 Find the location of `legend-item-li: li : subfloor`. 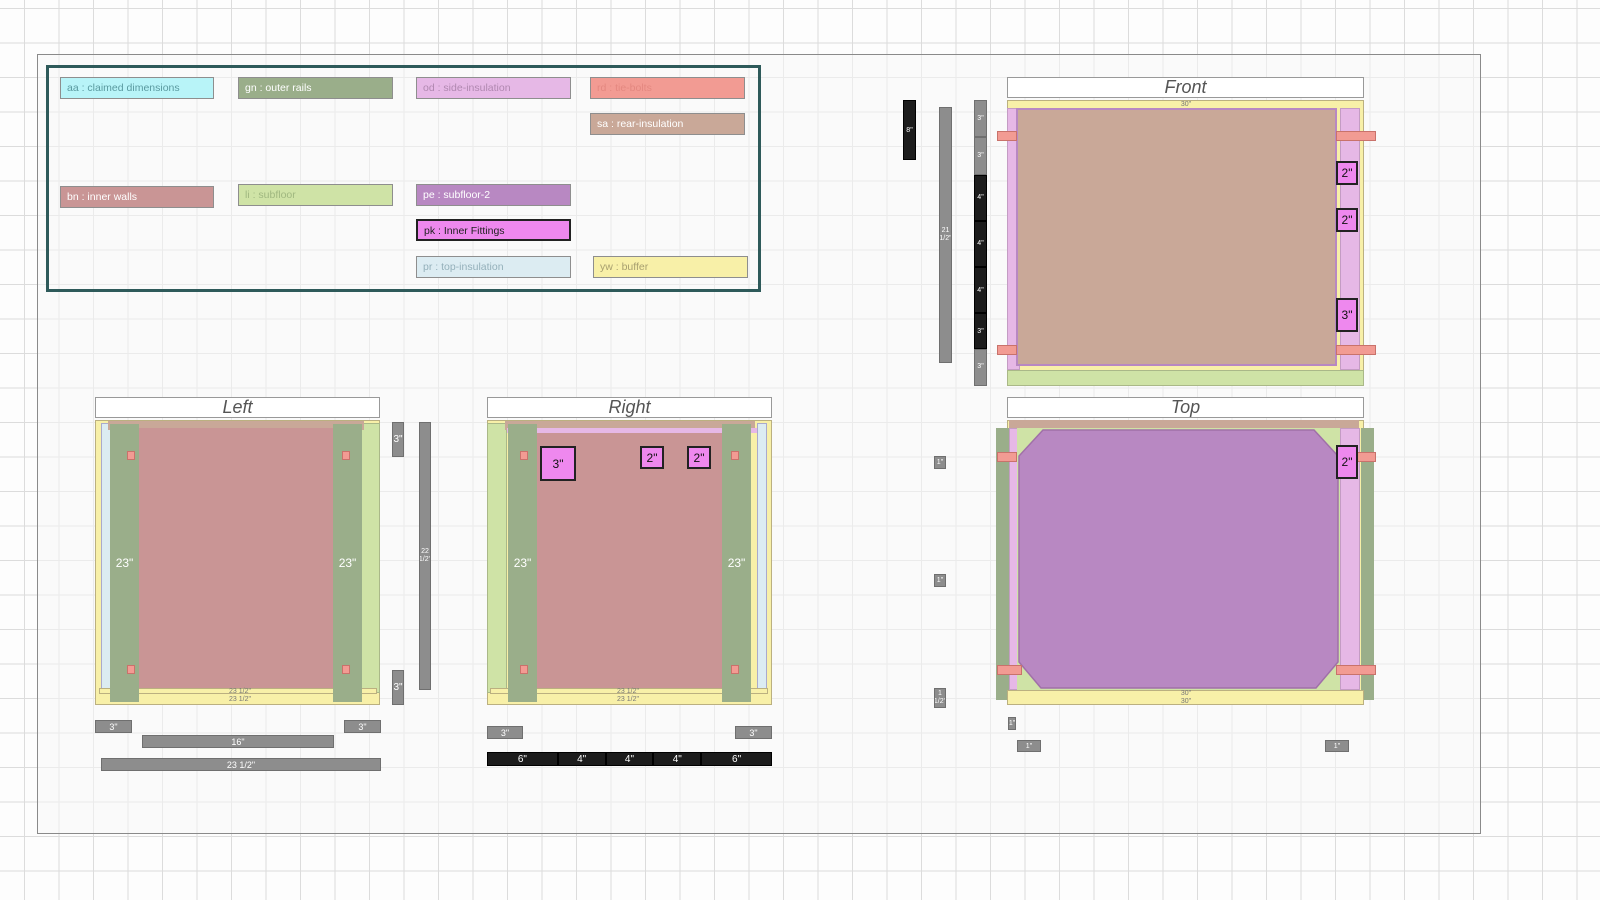

legend-item-li: li : subfloor is located at coordinates (315, 195).